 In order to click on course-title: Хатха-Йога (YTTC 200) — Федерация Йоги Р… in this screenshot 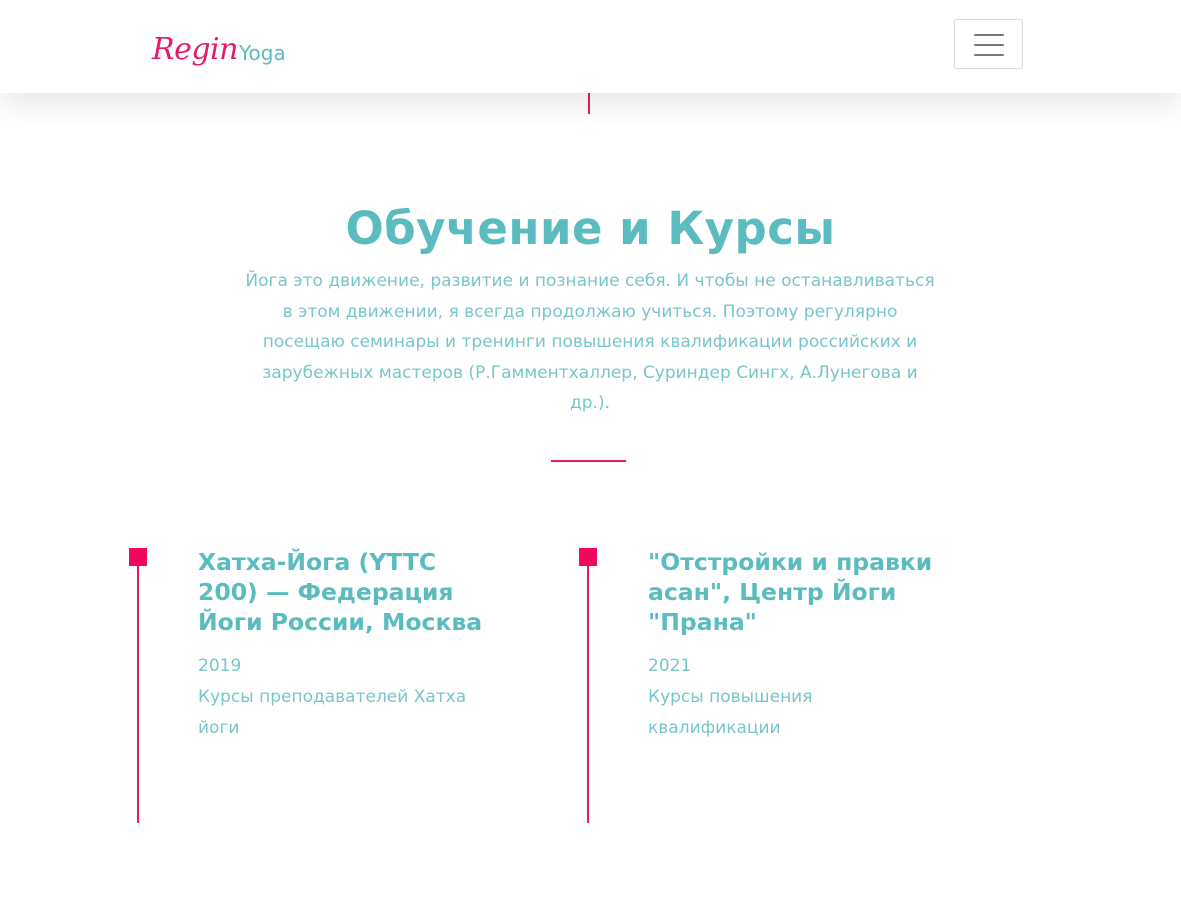, I will do `click(340, 592)`.